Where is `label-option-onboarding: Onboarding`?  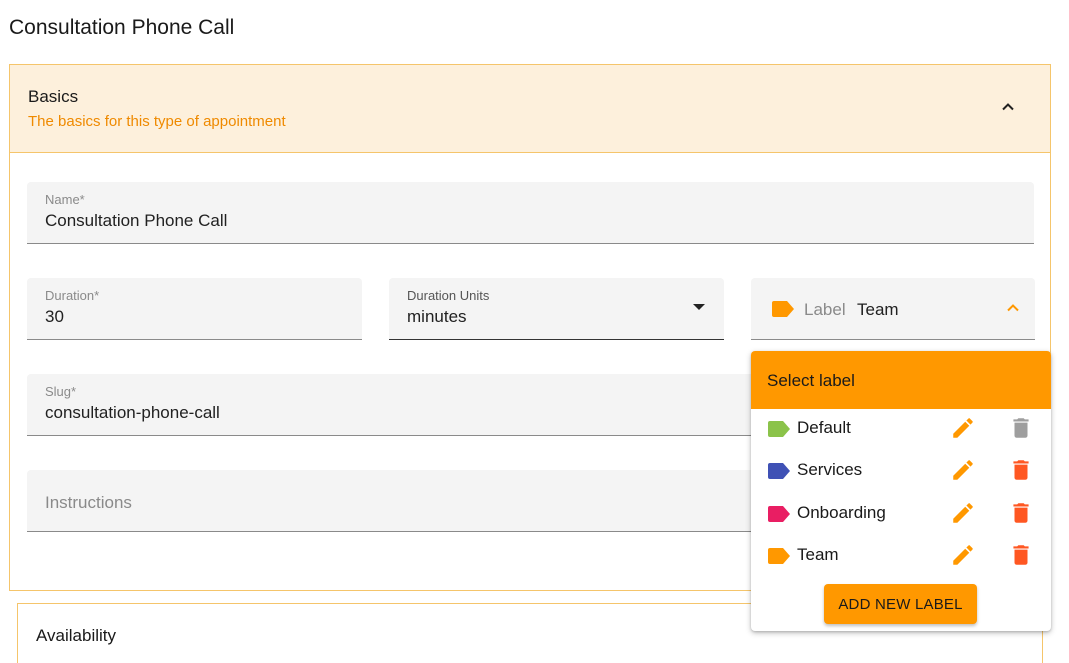 label-option-onboarding: Onboarding is located at coordinates (901, 514).